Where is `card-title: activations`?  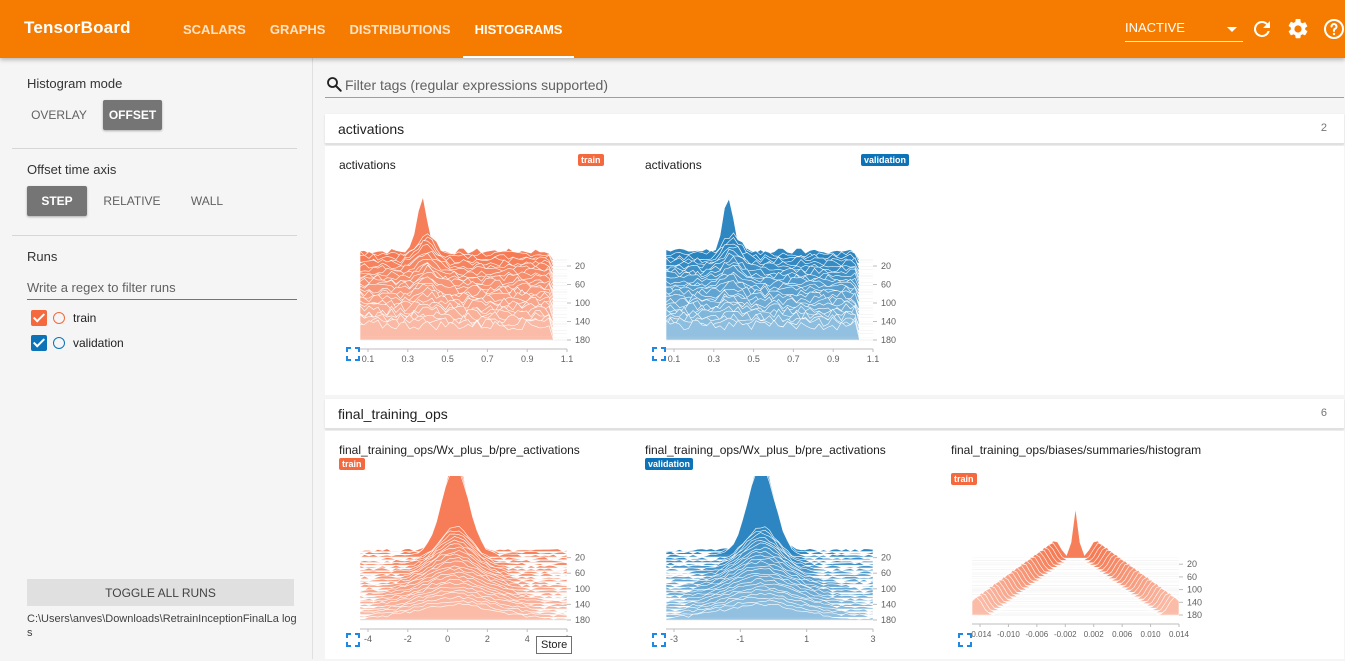
card-title: activations is located at coordinates (367, 165).